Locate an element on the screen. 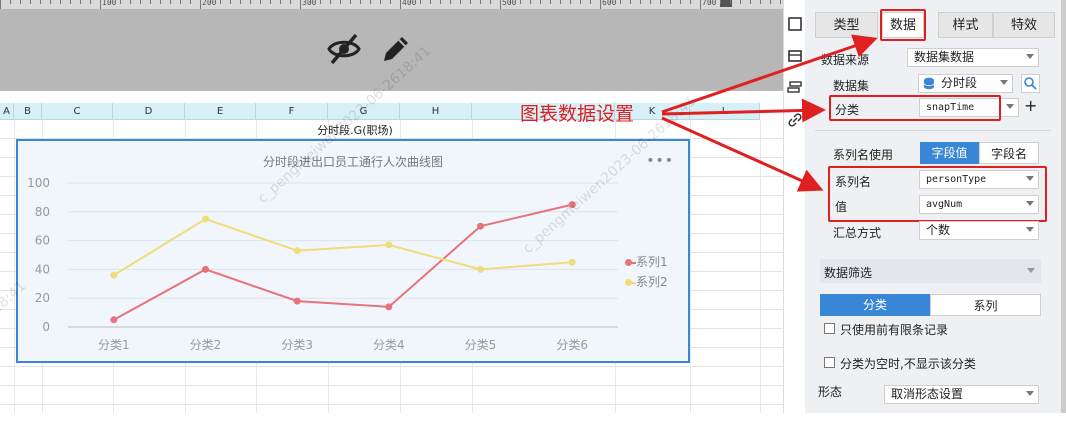  column-header-g: G is located at coordinates (364, 111).